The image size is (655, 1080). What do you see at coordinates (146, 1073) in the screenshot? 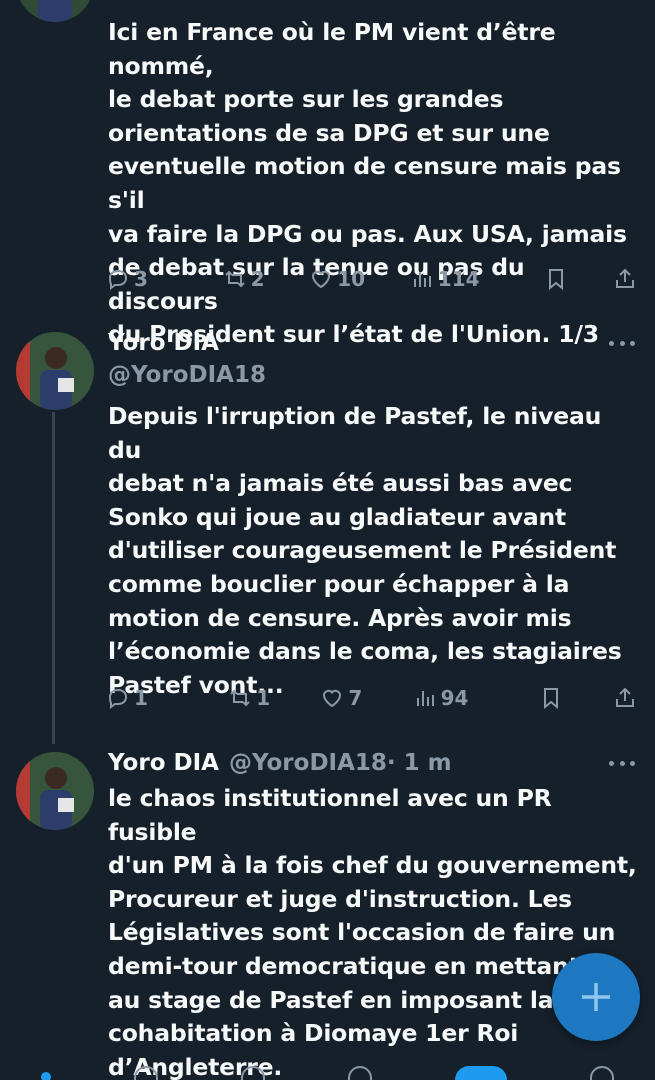
I see `search-tab` at bounding box center [146, 1073].